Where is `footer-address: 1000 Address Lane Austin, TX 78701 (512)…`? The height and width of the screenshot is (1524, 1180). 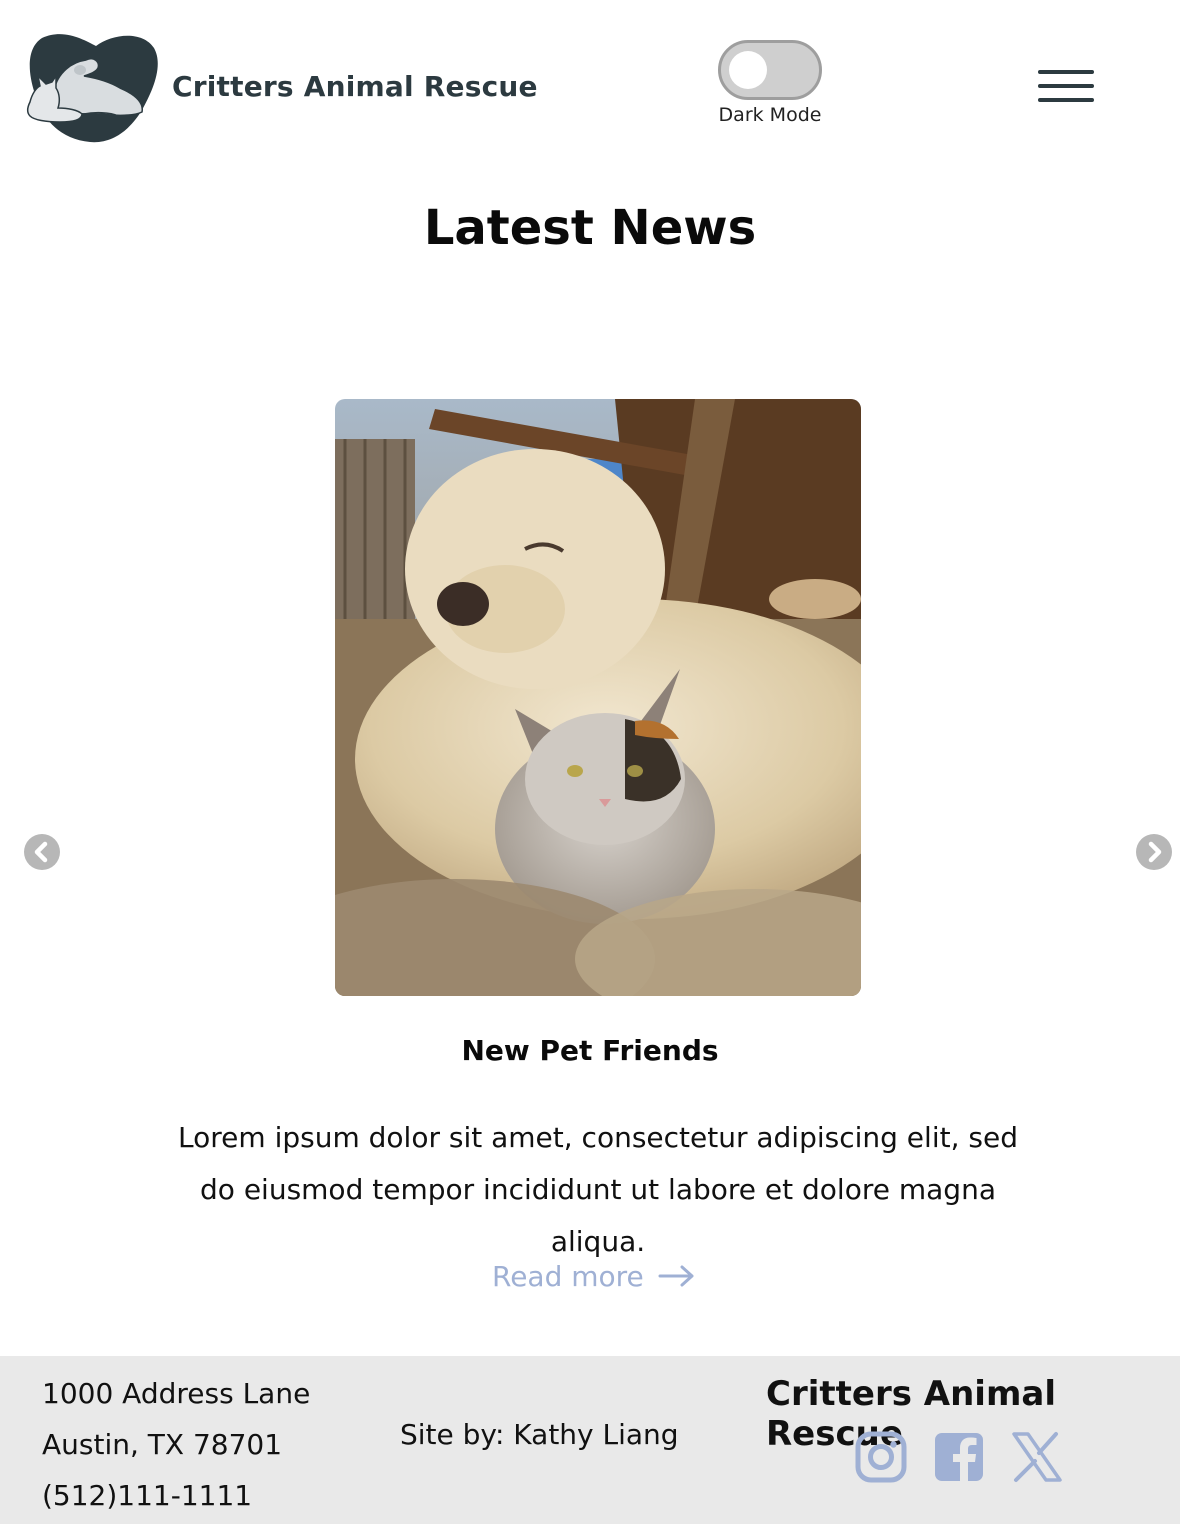 footer-address: 1000 Address Lane Austin, TX 78701 (512)… is located at coordinates (176, 1444).